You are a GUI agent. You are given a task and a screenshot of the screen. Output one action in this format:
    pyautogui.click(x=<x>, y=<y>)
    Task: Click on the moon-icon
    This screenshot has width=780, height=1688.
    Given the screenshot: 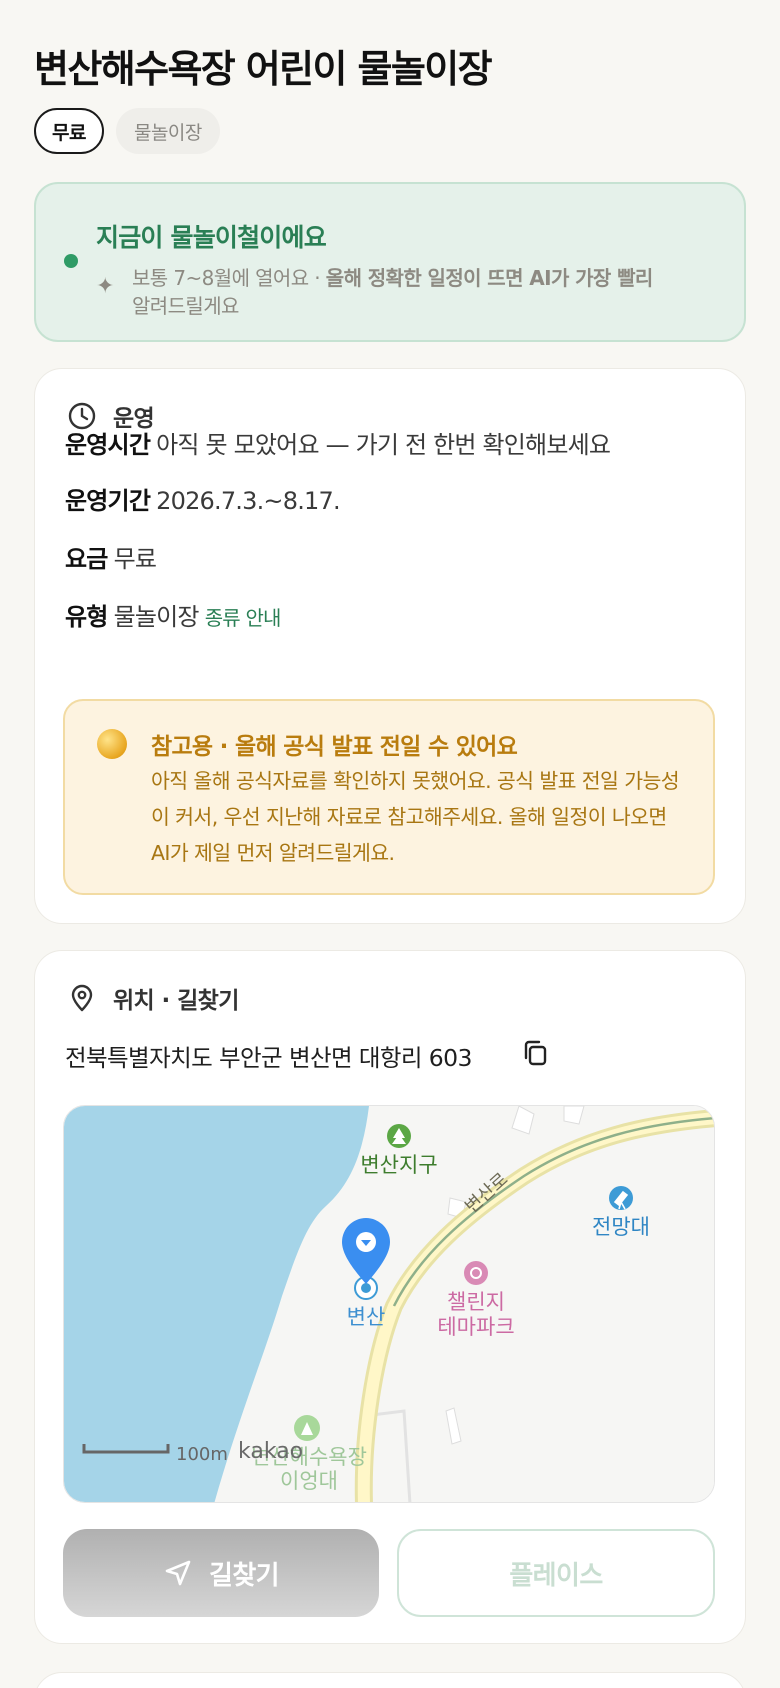 What is the action you would take?
    pyautogui.click(x=112, y=744)
    